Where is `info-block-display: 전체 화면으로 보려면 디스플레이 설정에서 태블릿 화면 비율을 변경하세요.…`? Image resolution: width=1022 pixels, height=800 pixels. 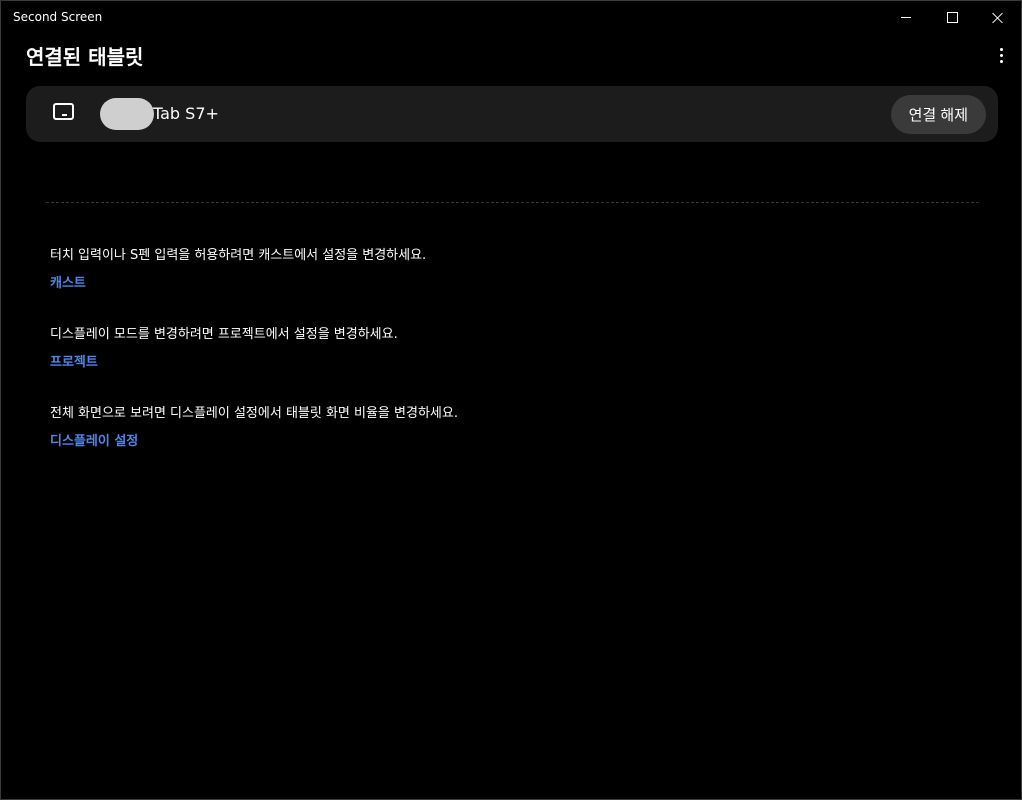
info-block-display: 전체 화면으로 보려면 디스플레이 설정에서 태블릿 화면 비율을 변경하세요.… is located at coordinates (254, 425).